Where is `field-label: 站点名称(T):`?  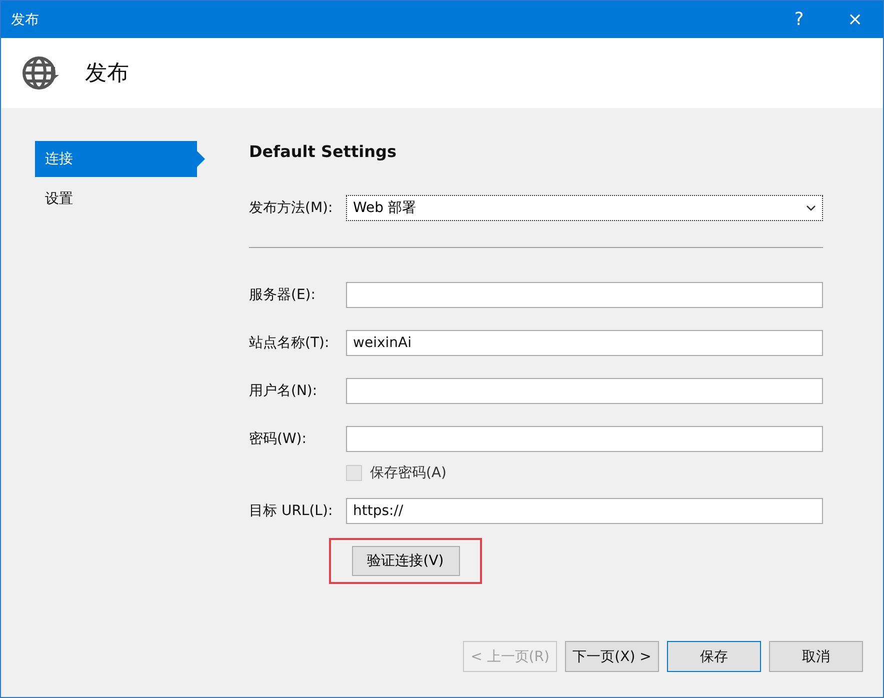
field-label: 站点名称(T): is located at coordinates (289, 343).